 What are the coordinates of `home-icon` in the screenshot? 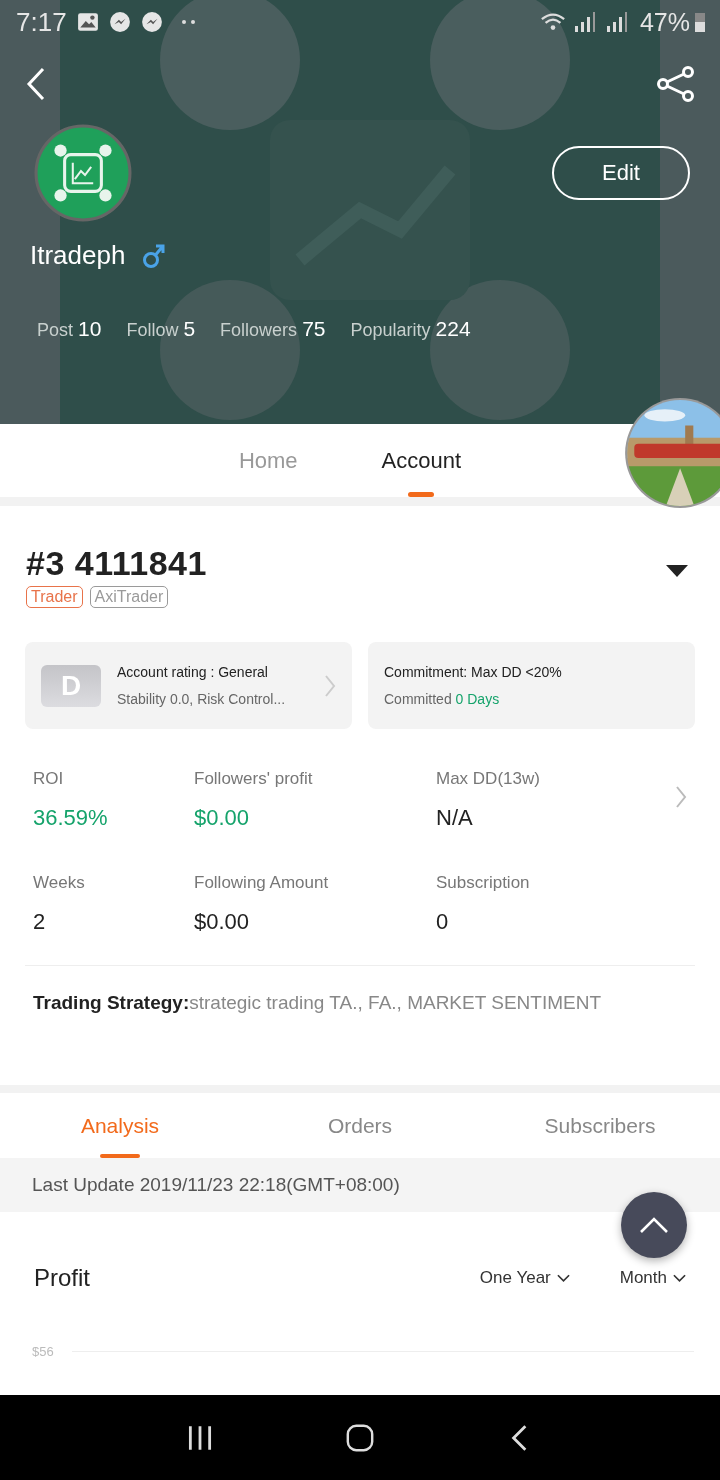 It's located at (360, 1437).